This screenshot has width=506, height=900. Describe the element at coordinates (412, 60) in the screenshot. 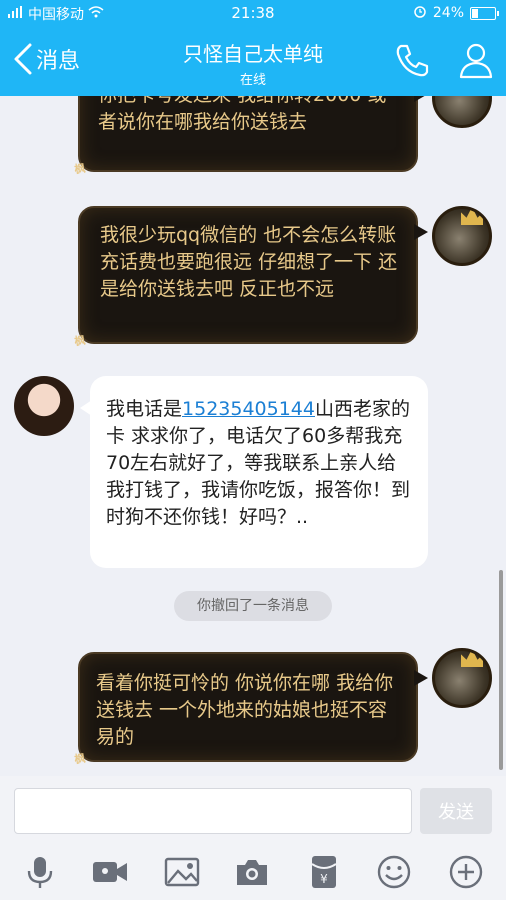

I see `phone-icon` at that location.